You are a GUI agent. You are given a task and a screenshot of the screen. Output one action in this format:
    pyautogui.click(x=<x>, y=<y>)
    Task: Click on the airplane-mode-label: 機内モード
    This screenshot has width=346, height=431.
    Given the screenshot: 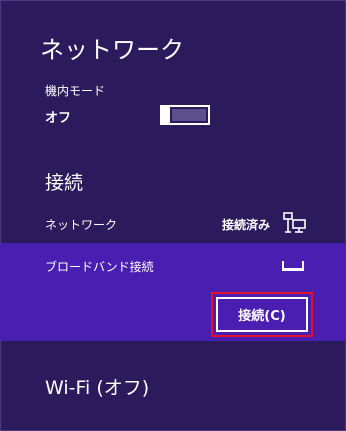 What is the action you would take?
    pyautogui.click(x=75, y=91)
    